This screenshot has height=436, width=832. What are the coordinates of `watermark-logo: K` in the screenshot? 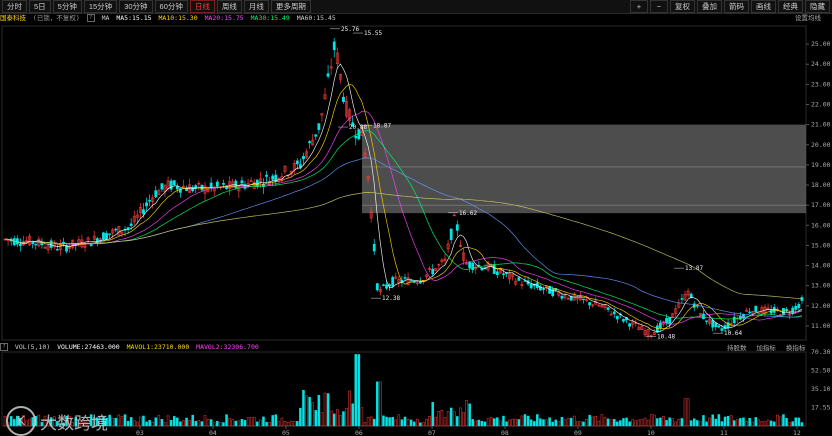 It's located at (21, 421).